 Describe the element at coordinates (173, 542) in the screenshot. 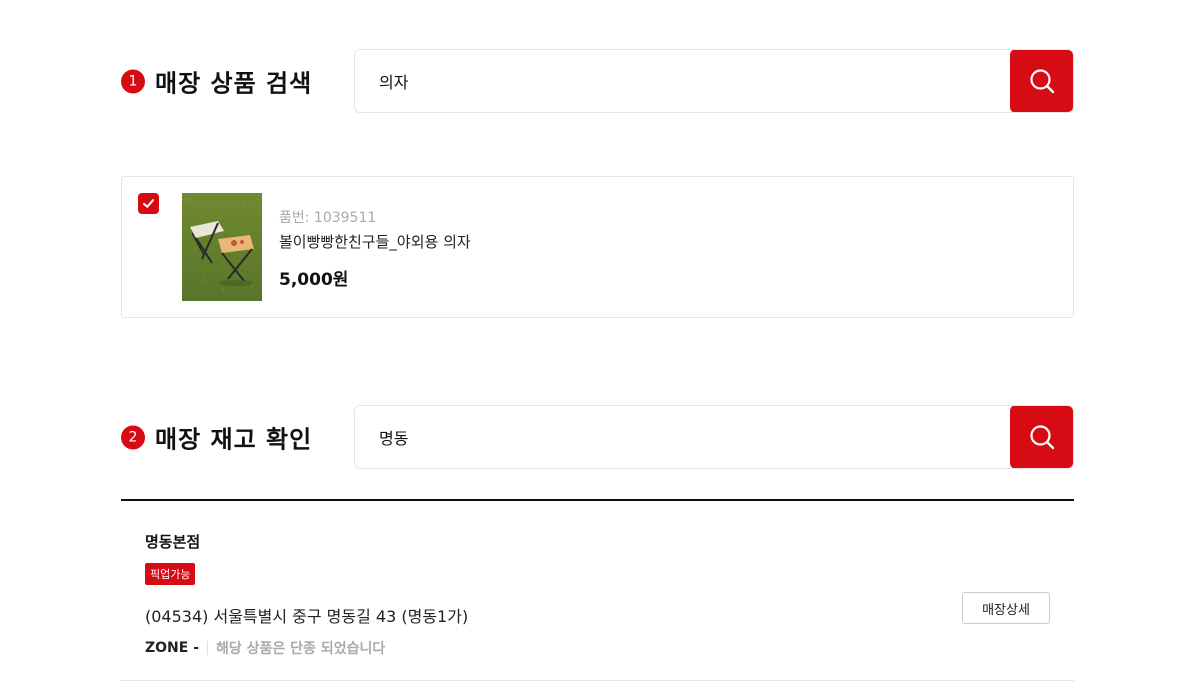

I see `store-name: 명동본점` at that location.